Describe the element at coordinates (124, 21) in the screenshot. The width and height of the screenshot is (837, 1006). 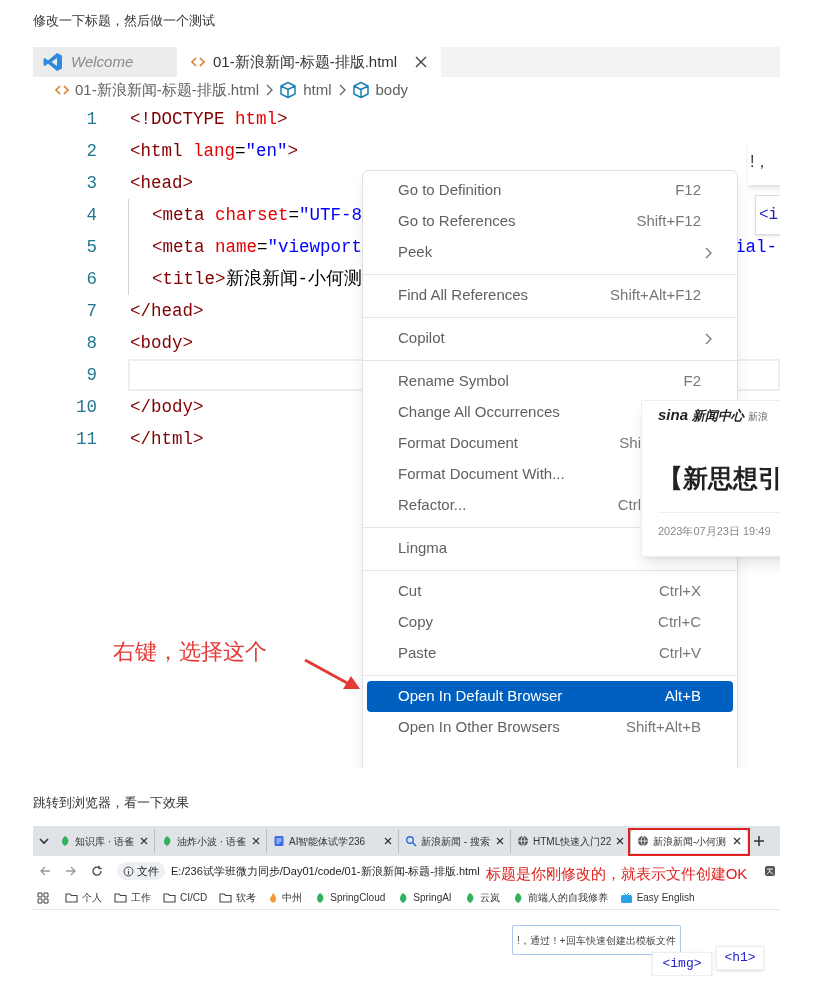
I see `instruction-text: 修改一下标题，然后做一个测试` at that location.